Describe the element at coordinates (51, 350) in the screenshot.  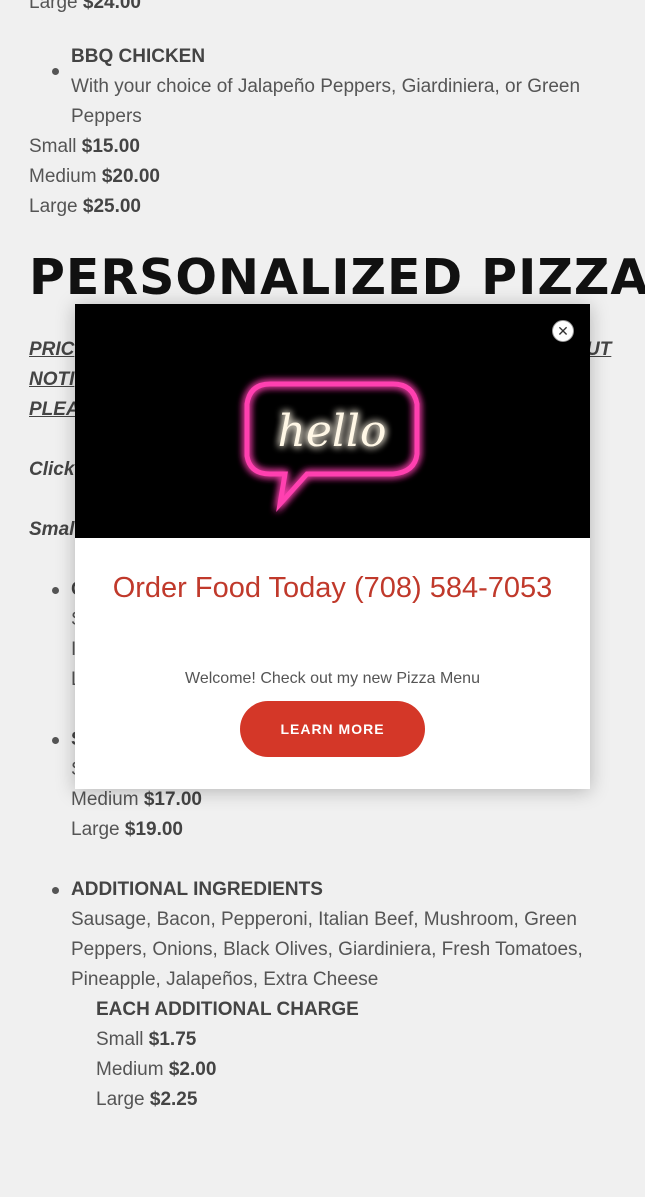
I see `price-notice-link: PRIC` at that location.